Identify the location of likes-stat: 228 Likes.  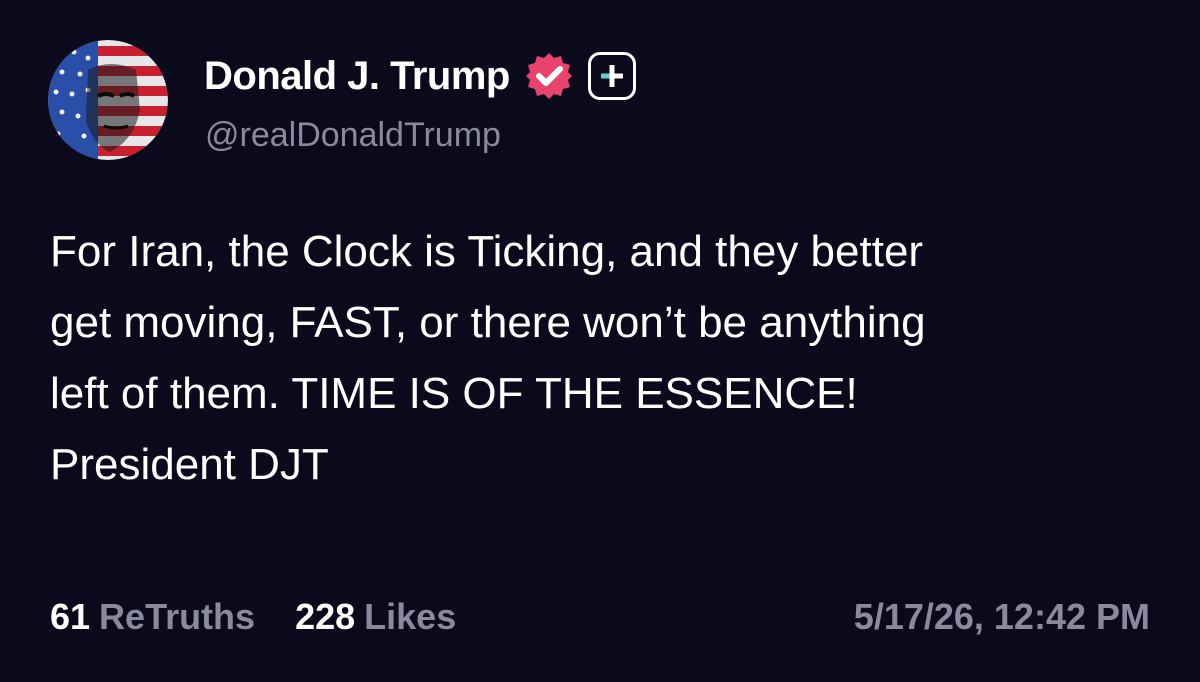
(375, 617).